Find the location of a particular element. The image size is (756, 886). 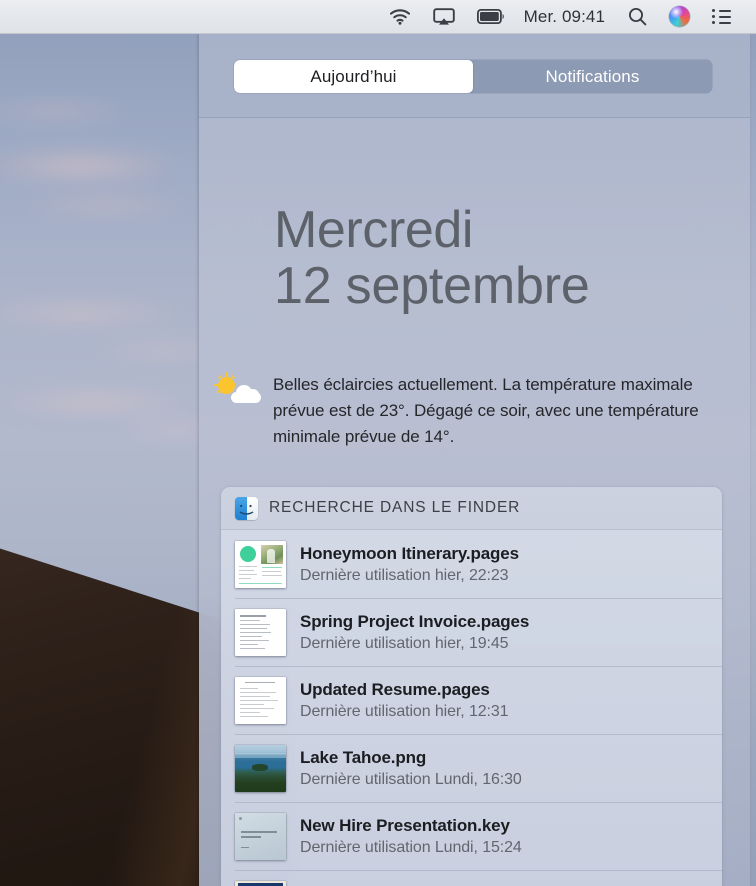

date-header: Mercredi 12 septembre is located at coordinates (474, 258).